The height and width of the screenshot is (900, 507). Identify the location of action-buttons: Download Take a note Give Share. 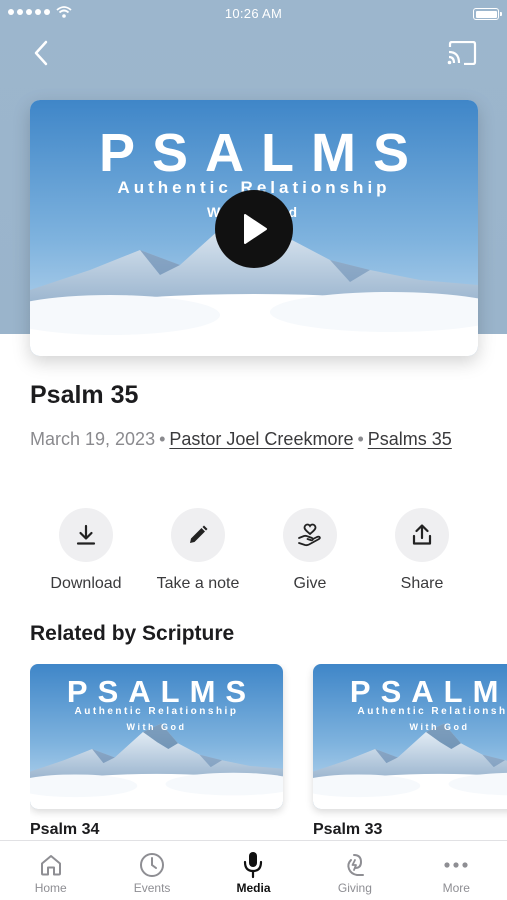
(254, 553).